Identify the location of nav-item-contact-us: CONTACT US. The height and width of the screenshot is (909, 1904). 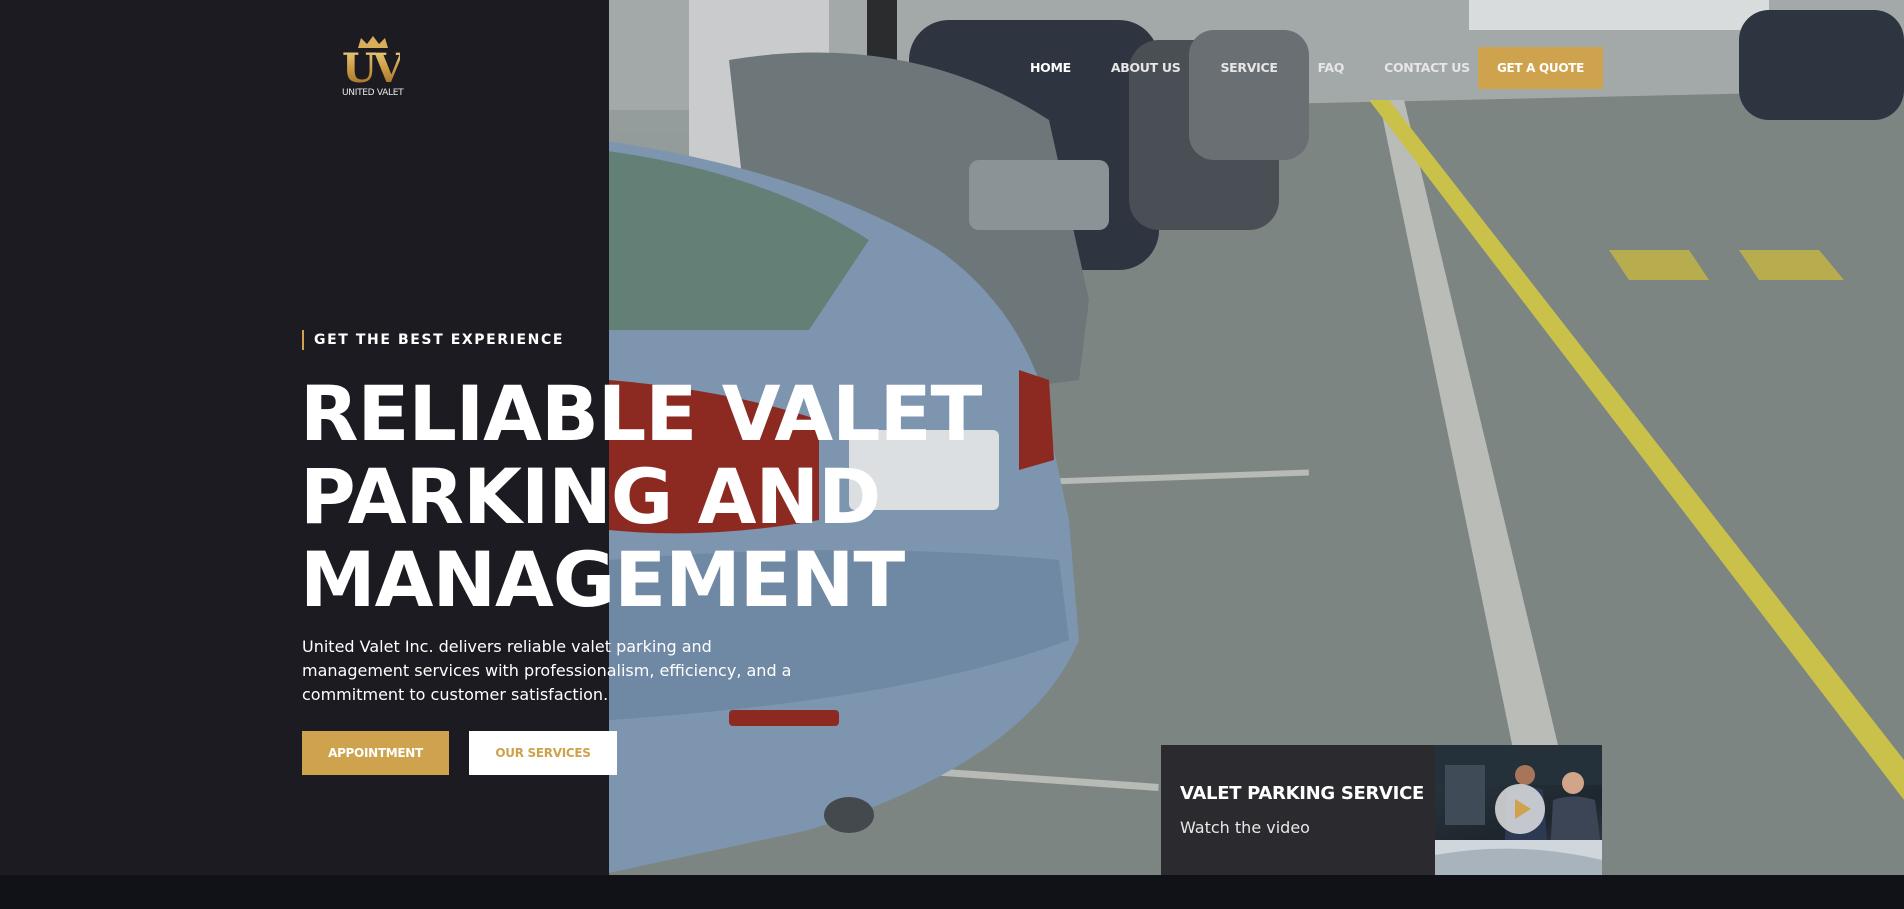
(1427, 68).